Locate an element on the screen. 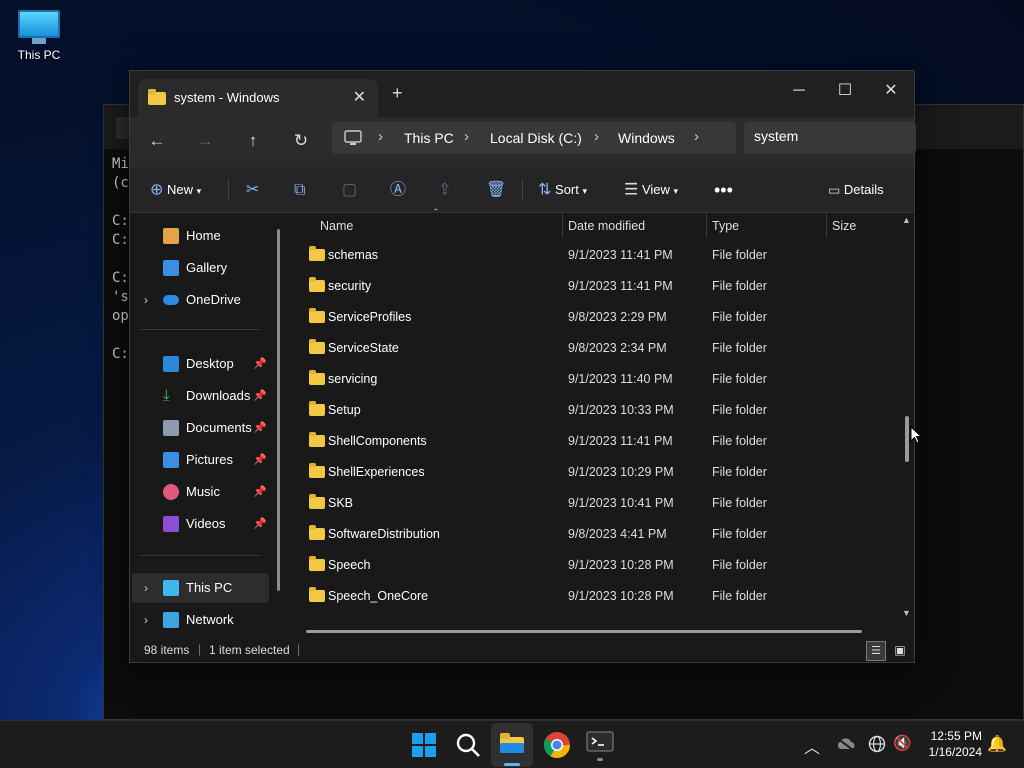 The height and width of the screenshot is (768, 1024). chrome-icon is located at coordinates (557, 745).